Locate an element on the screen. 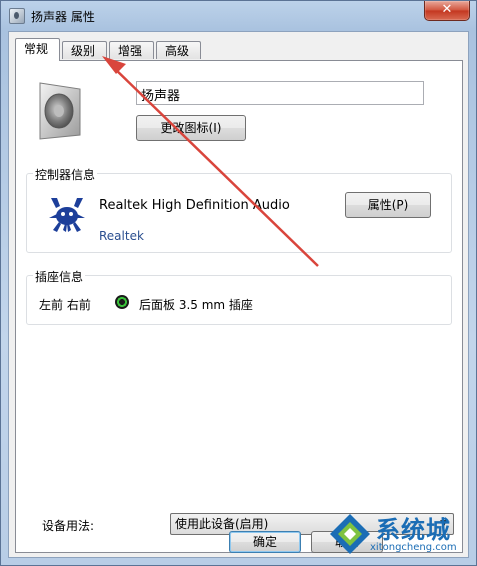  watermark: 系统城 xitongcheng.com is located at coordinates (400, 535).